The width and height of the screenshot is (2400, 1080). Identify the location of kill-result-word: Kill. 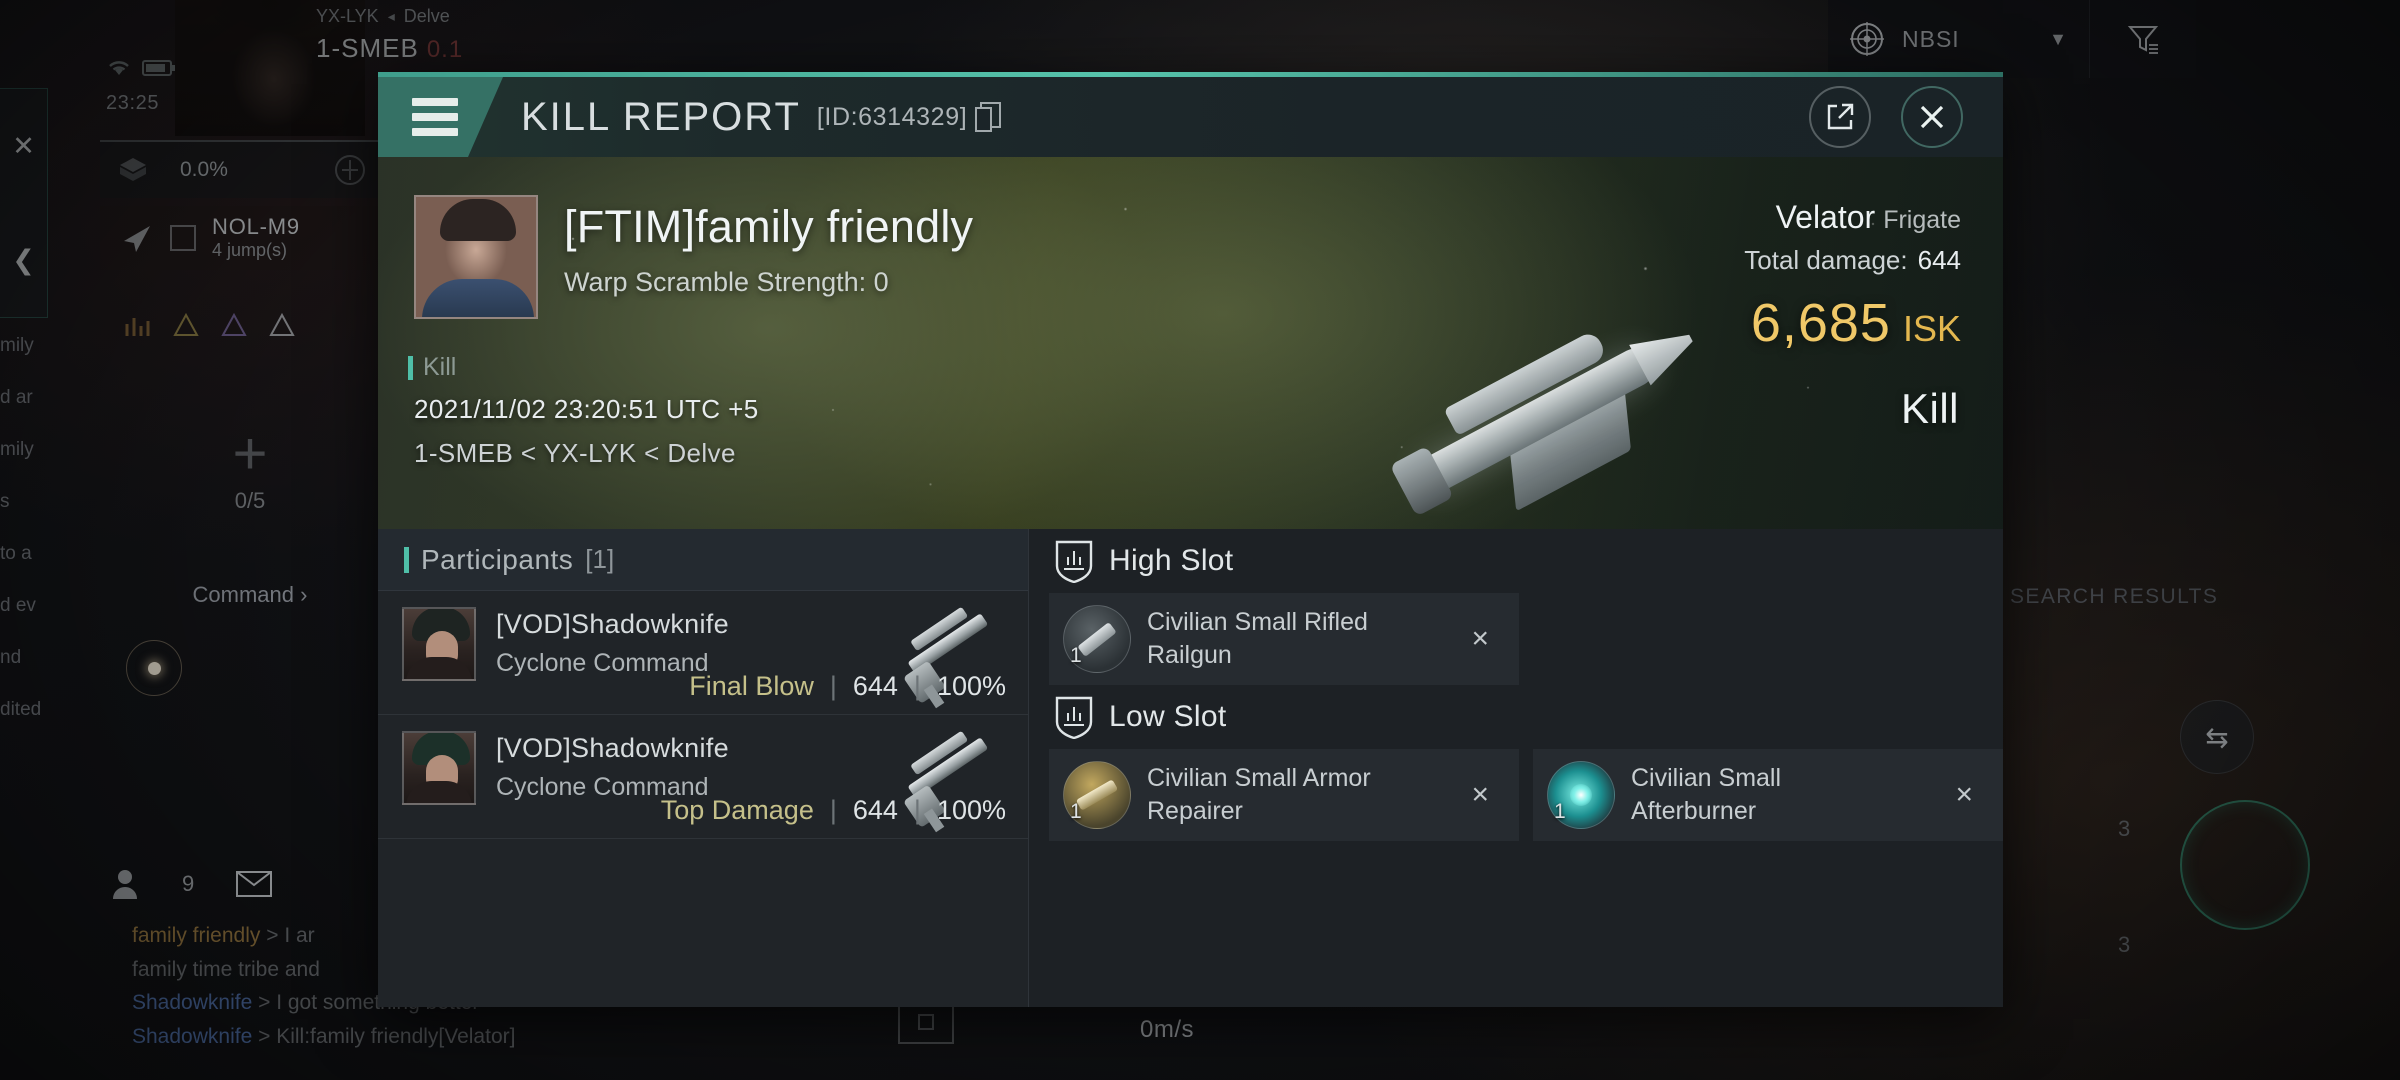
(1929, 408).